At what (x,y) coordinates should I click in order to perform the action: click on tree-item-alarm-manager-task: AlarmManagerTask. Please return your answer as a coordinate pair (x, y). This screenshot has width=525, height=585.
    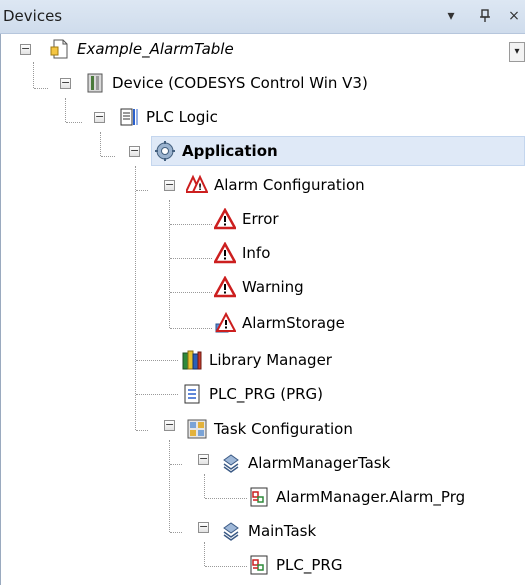
    Looking at the image, I should click on (305, 463).